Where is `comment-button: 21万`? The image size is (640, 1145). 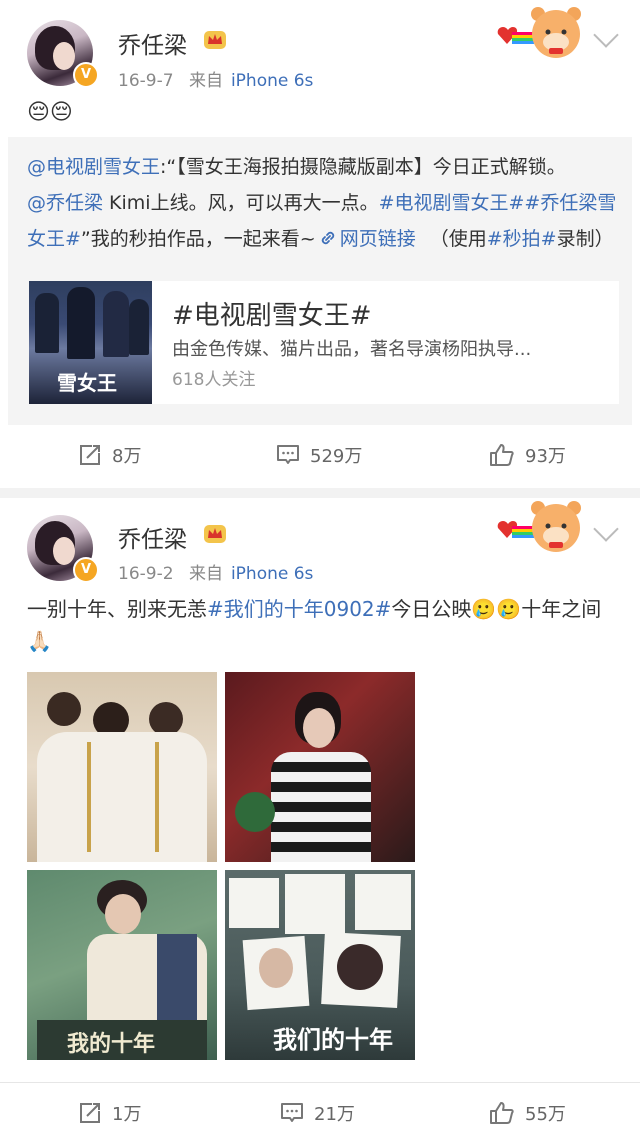
comment-button: 21万 is located at coordinates (317, 1113).